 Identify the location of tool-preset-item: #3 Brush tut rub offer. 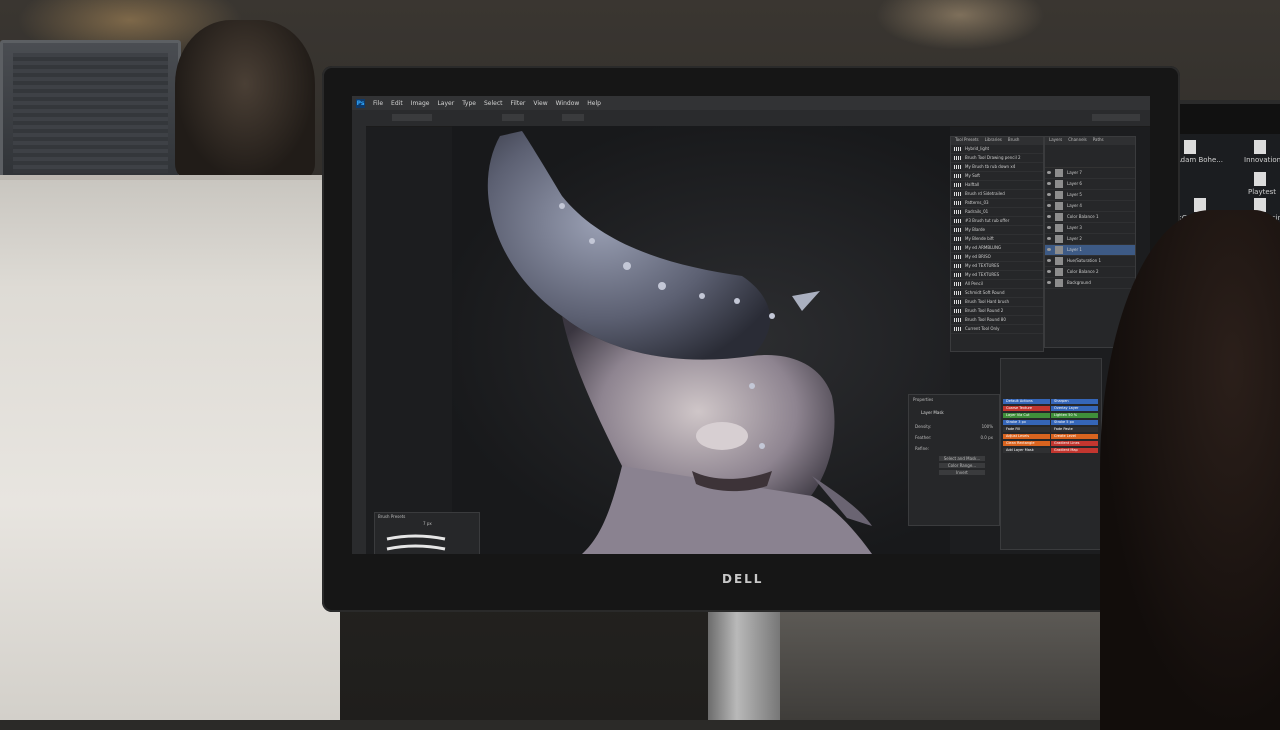
(997, 221).